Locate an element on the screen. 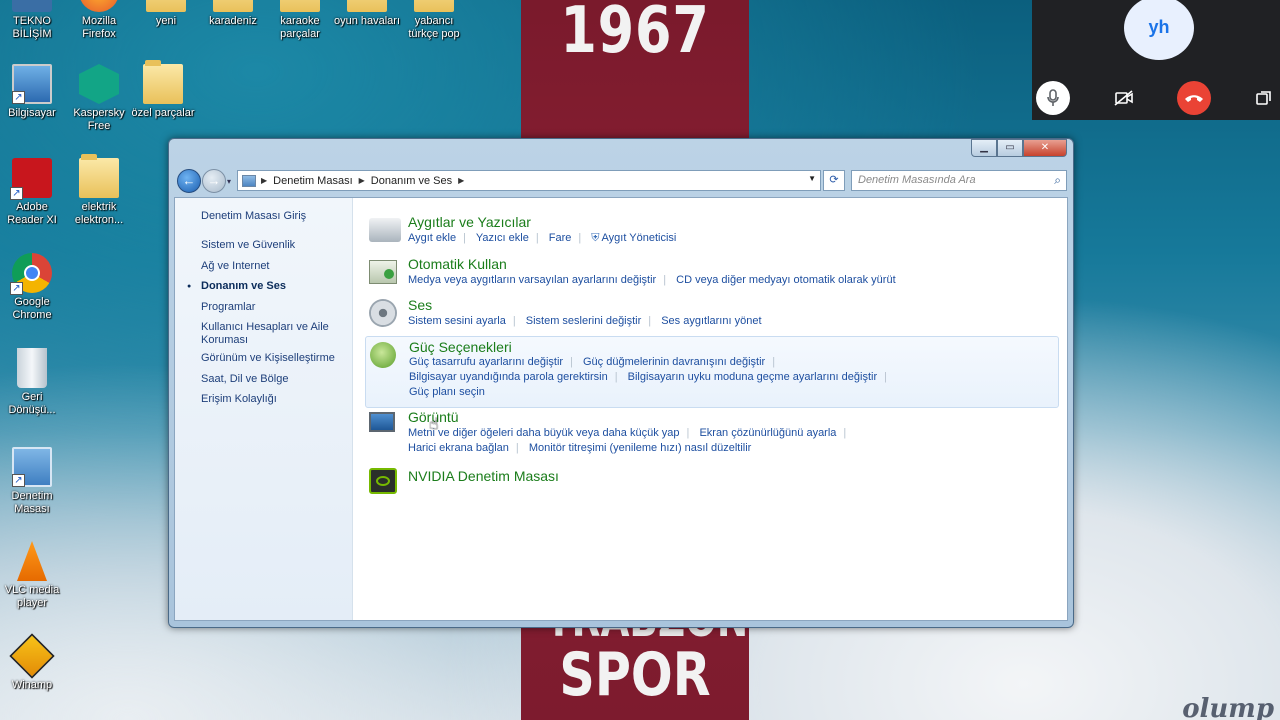 The image size is (1280, 720). desktop-icon-tekno: TEKNO BİLİŞİM is located at coordinates (33, 20).